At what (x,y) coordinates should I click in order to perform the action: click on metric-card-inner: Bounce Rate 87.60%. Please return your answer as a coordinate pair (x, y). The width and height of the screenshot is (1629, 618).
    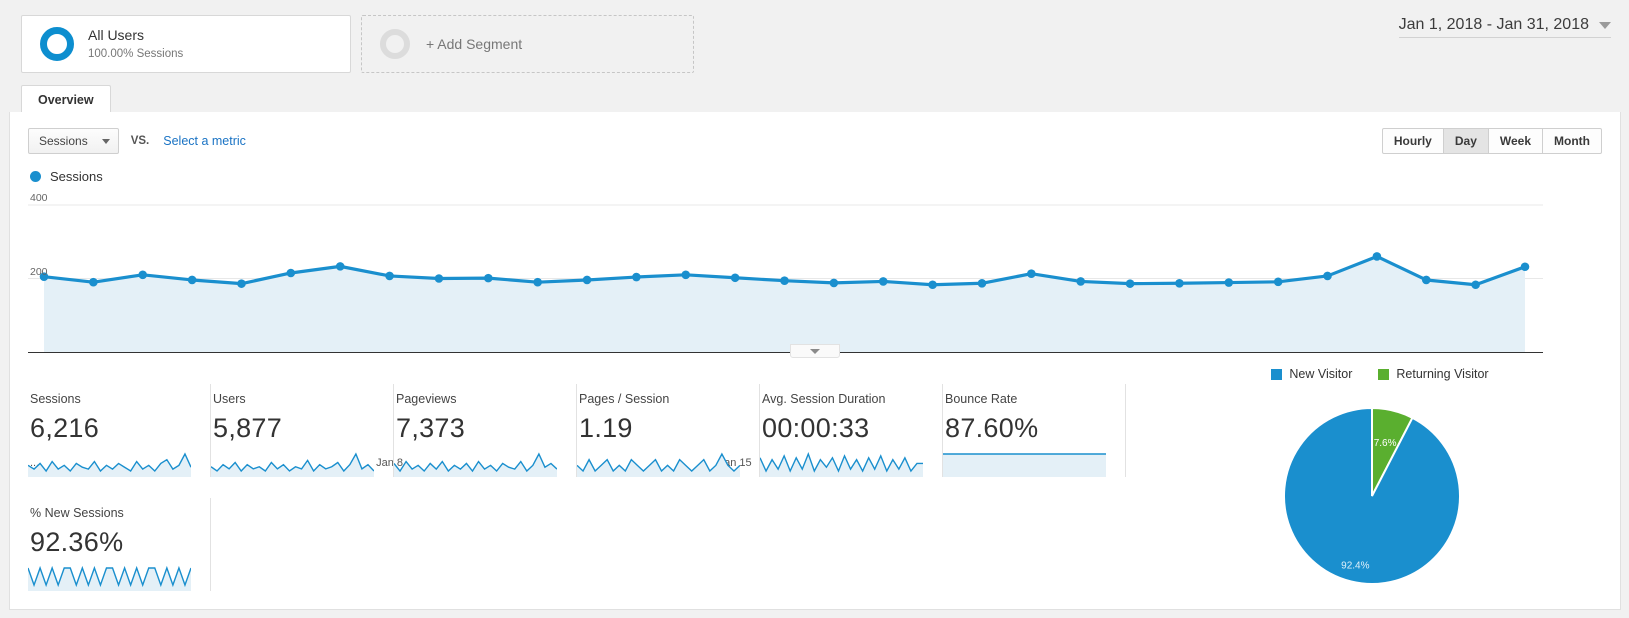
    Looking at the image, I should click on (1034, 418).